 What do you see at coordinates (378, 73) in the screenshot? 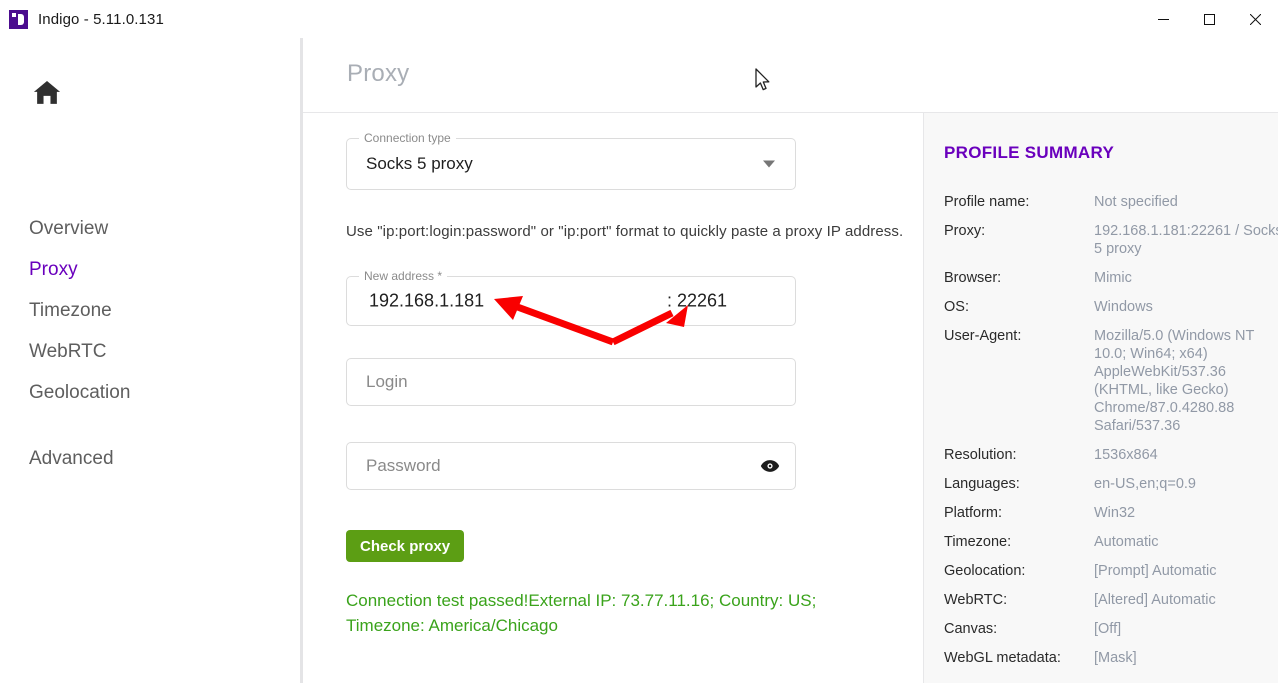
I see `page-title: Proxy` at bounding box center [378, 73].